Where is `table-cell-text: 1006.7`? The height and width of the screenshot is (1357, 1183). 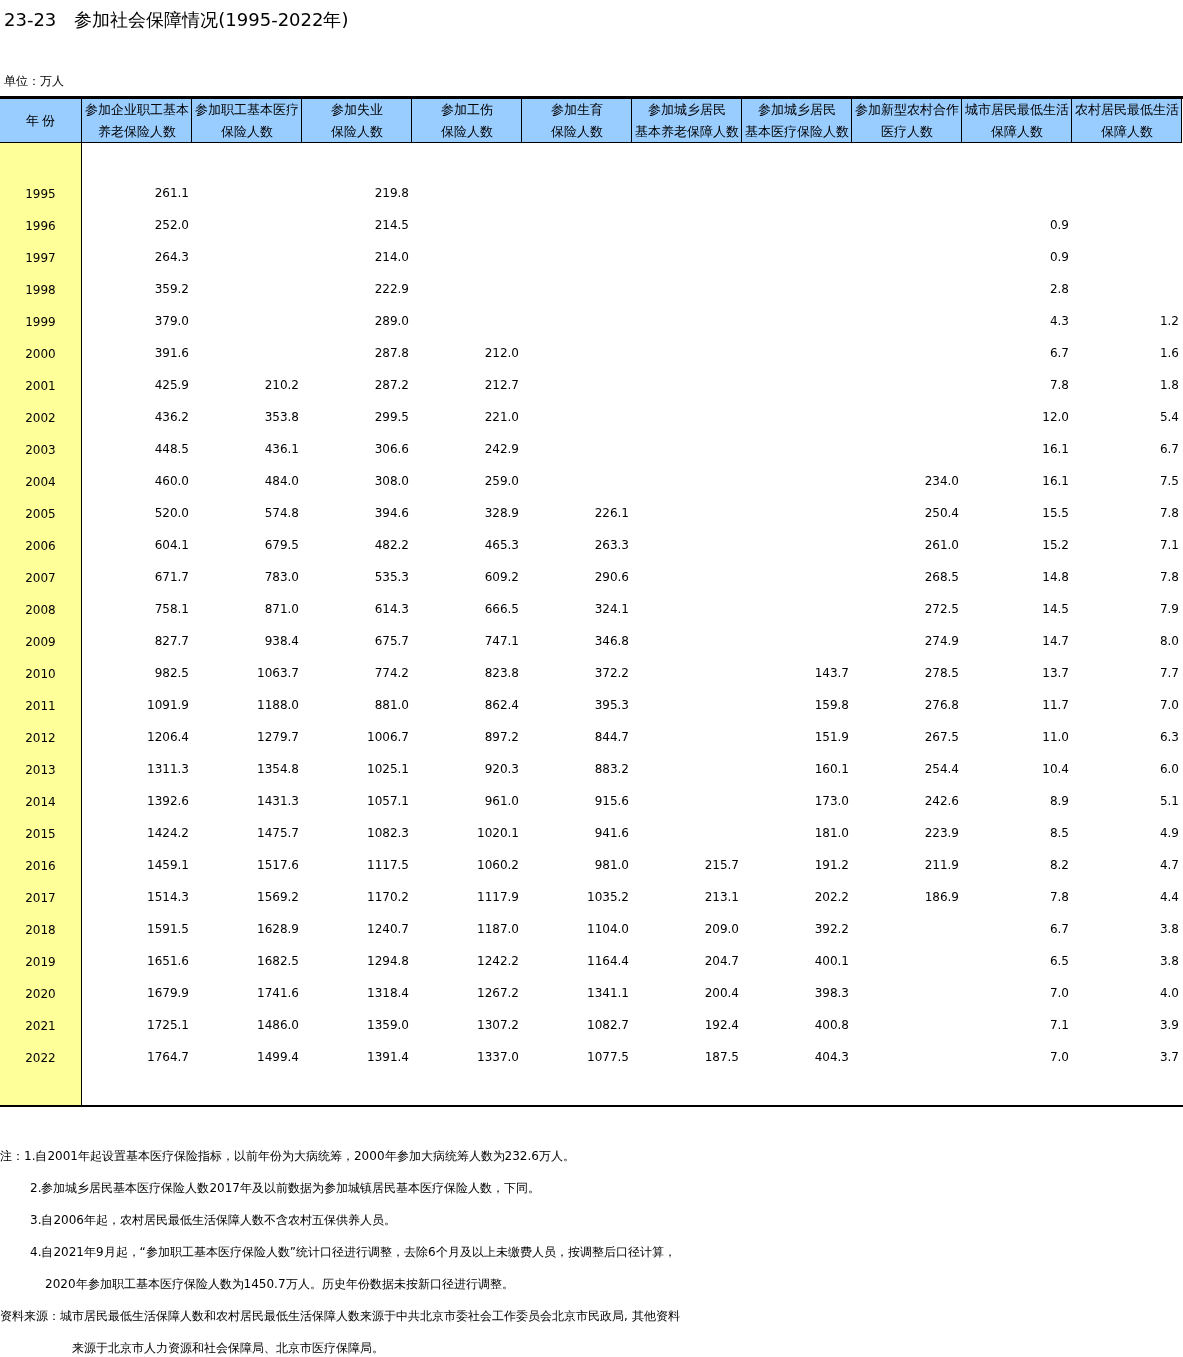
table-cell-text: 1006.7 is located at coordinates (388, 737).